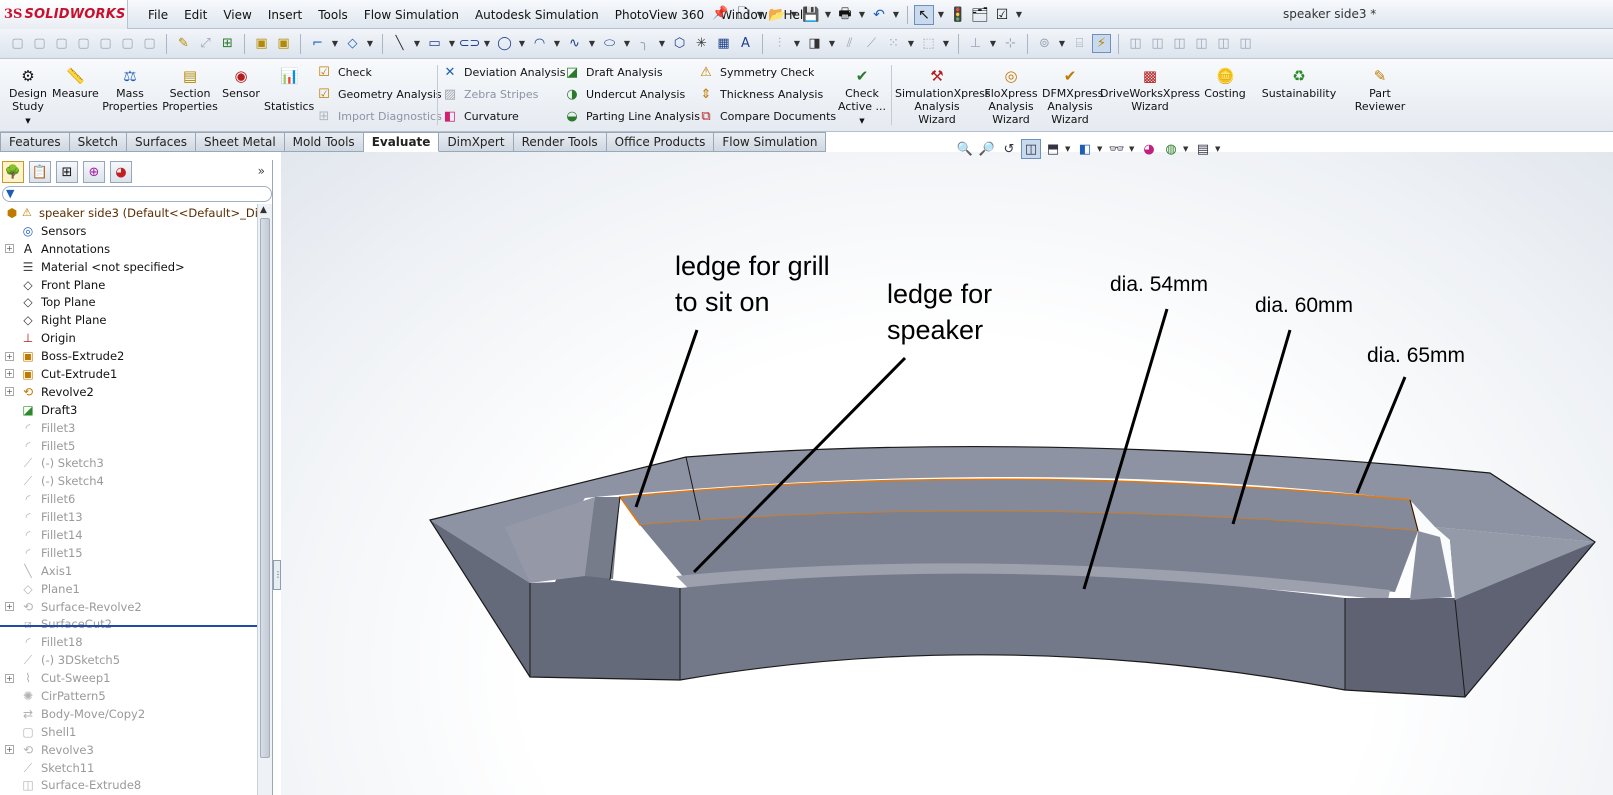 This screenshot has width=1613, height=795. I want to click on tree-item-fillet3: ◜ Fillet3, so click(128, 428).